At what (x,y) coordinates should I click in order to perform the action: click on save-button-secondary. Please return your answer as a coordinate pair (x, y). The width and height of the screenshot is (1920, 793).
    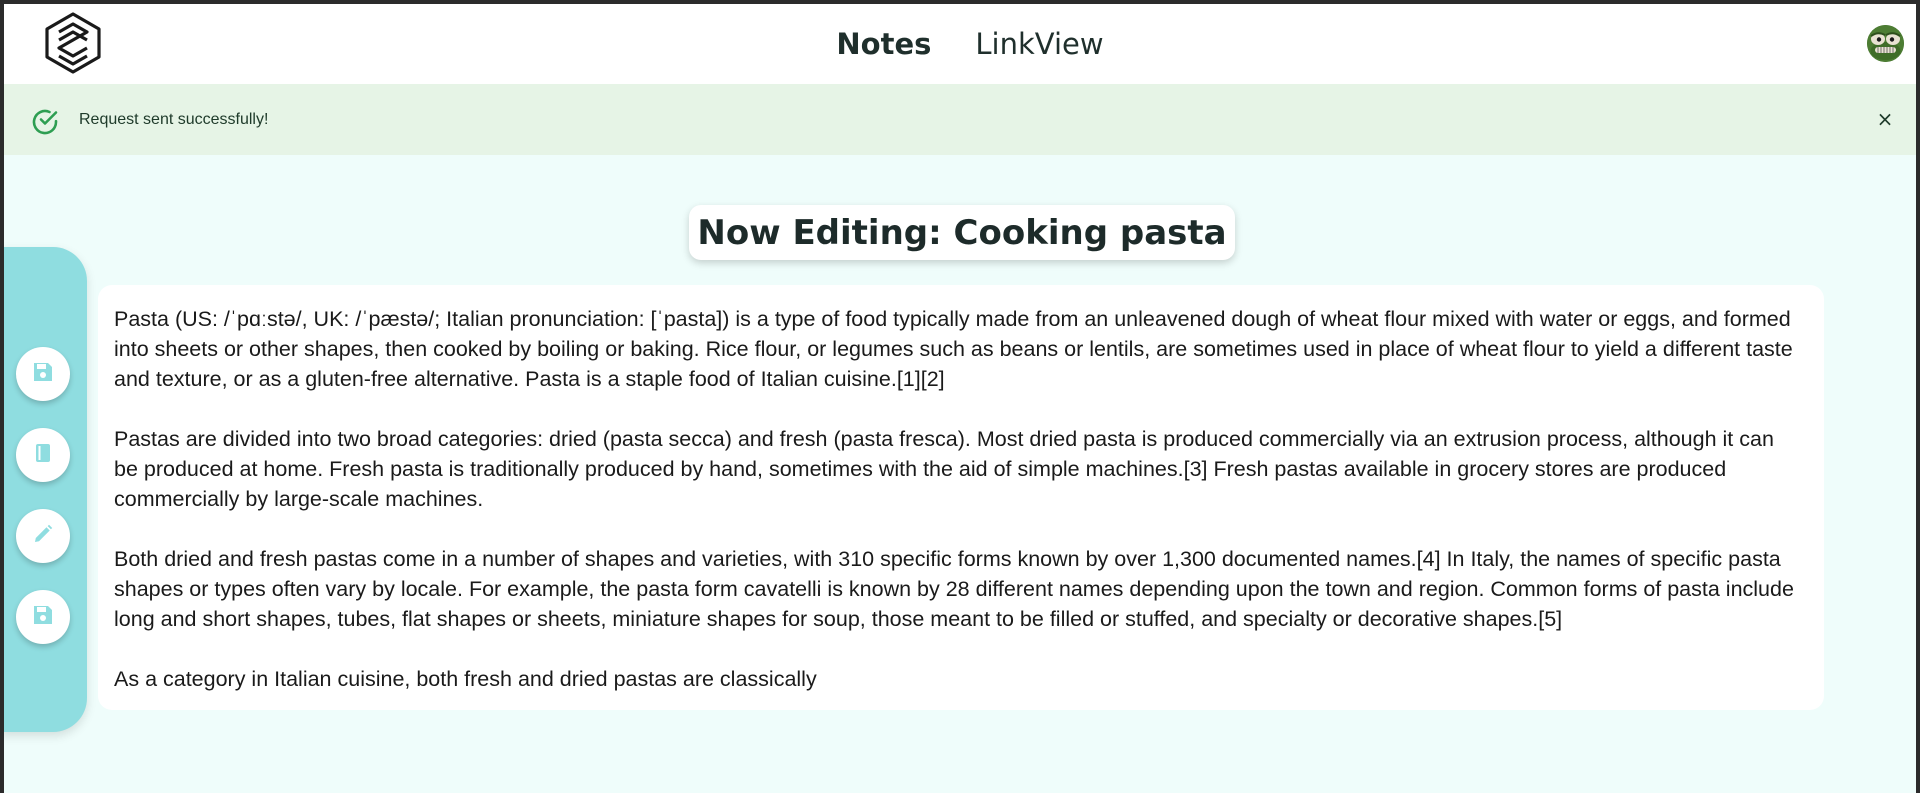
    Looking at the image, I should click on (43, 617).